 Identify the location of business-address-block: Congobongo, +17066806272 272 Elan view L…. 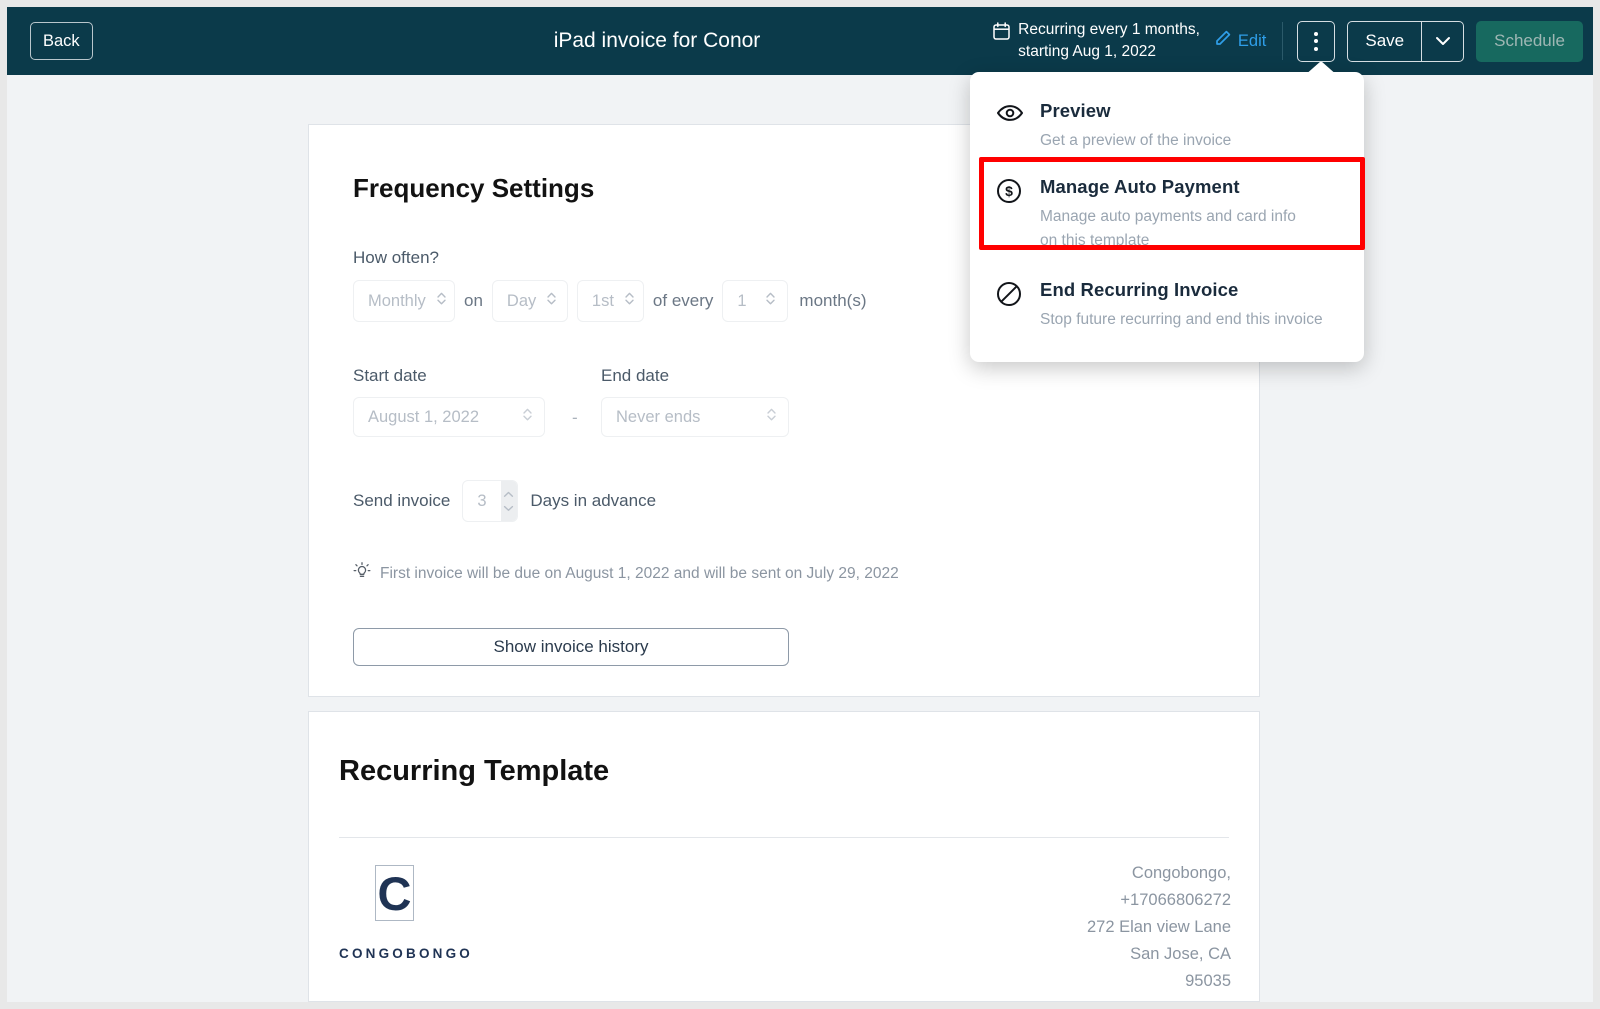
(1159, 927).